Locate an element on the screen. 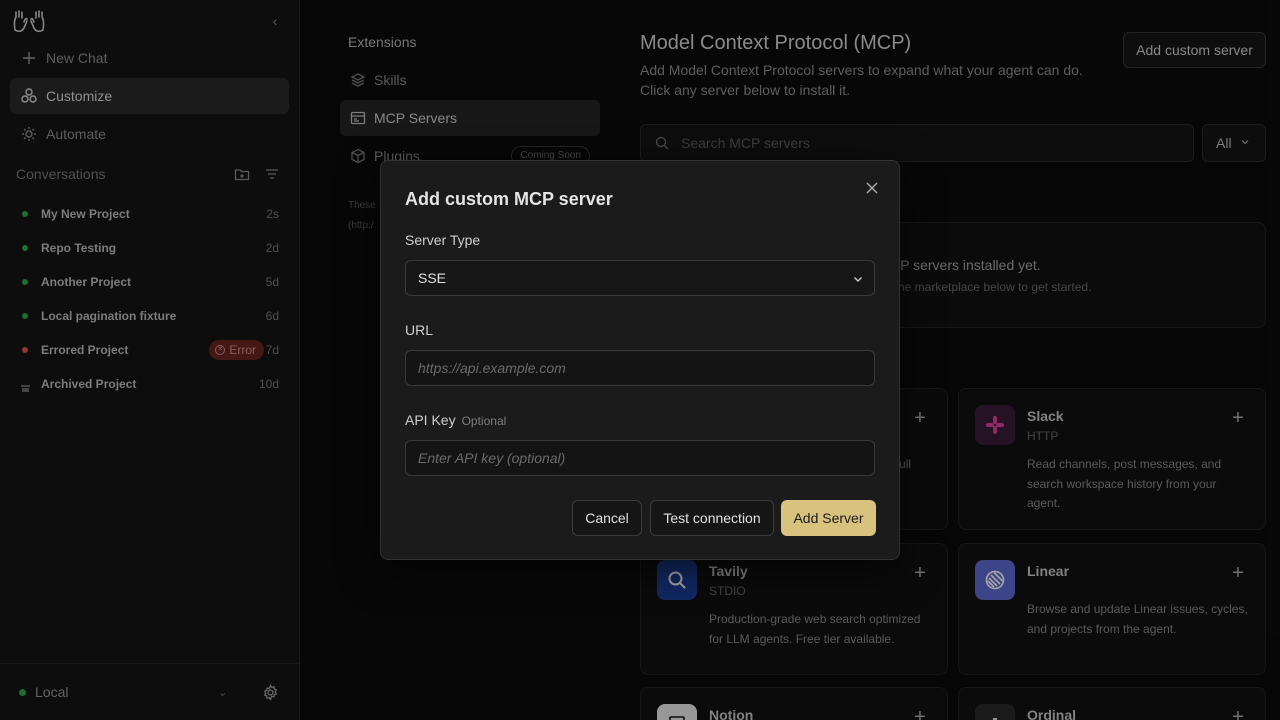 Image resolution: width=1280 pixels, height=720 pixels. server-type-value: SSE is located at coordinates (432, 278).